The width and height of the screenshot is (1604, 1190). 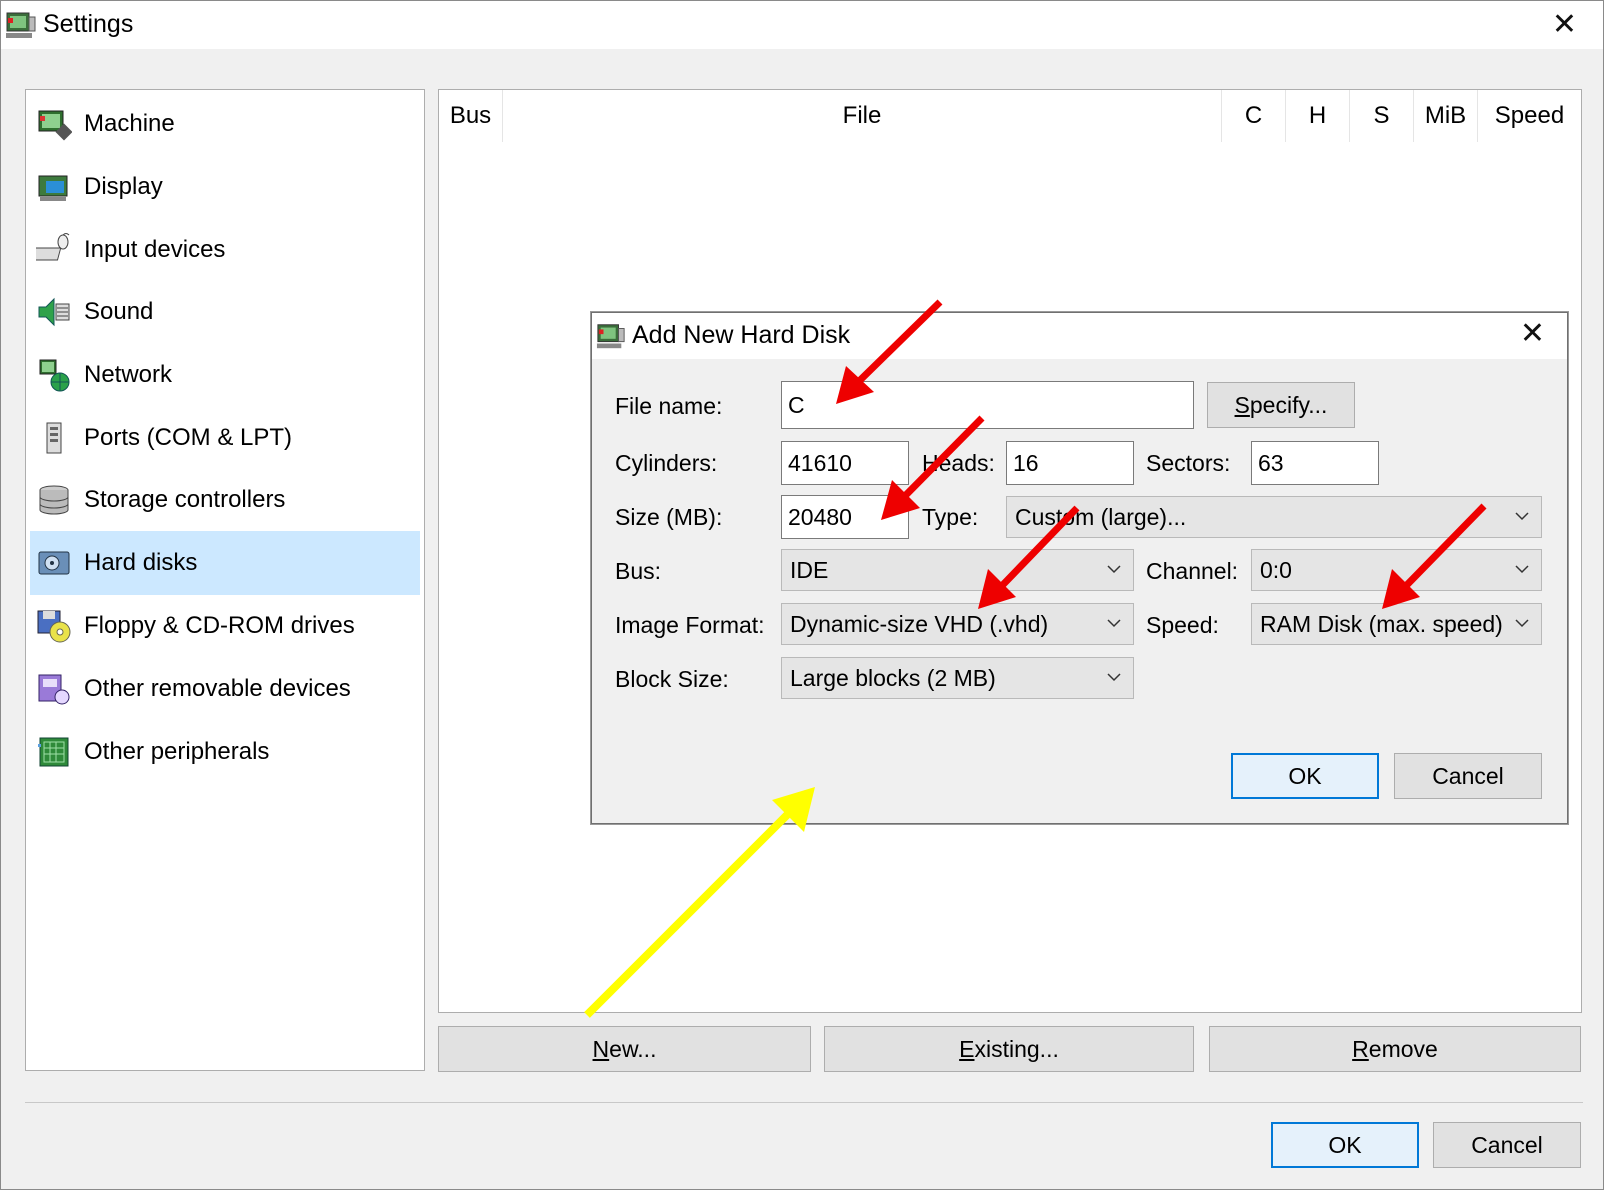 I want to click on block-size-label: Block Size:, so click(x=672, y=679).